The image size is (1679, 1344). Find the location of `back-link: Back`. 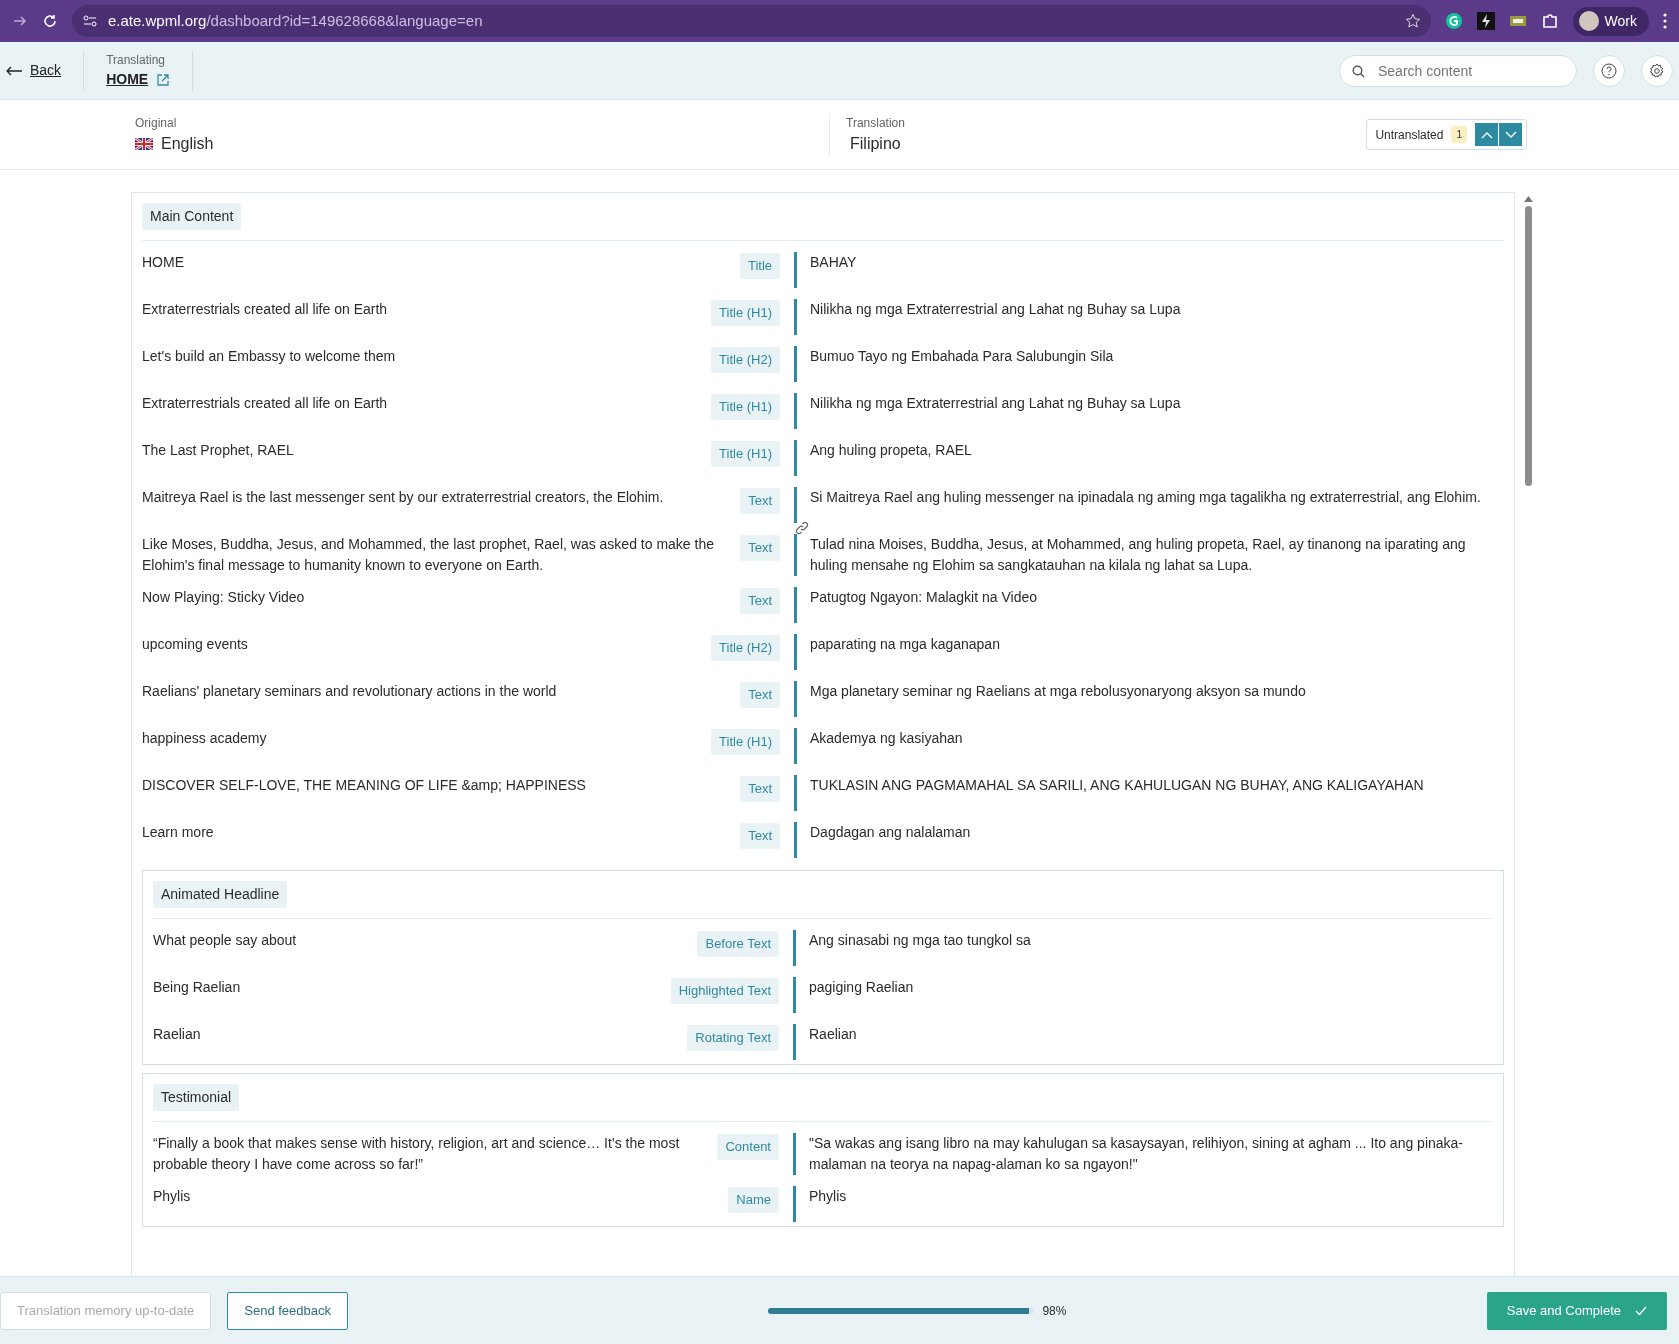

back-link: Back is located at coordinates (34, 70).